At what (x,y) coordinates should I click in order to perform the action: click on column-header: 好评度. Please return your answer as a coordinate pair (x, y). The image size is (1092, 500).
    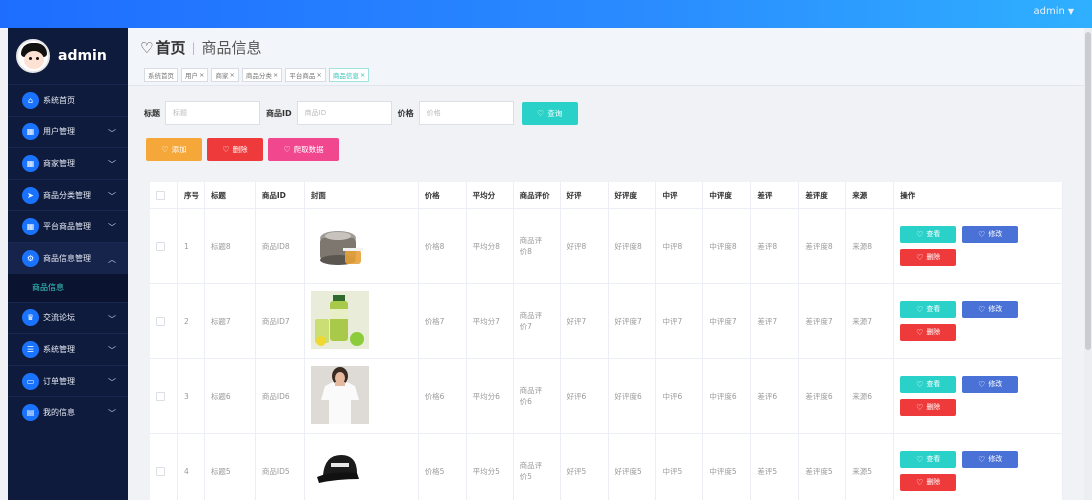
    Looking at the image, I should click on (633, 195).